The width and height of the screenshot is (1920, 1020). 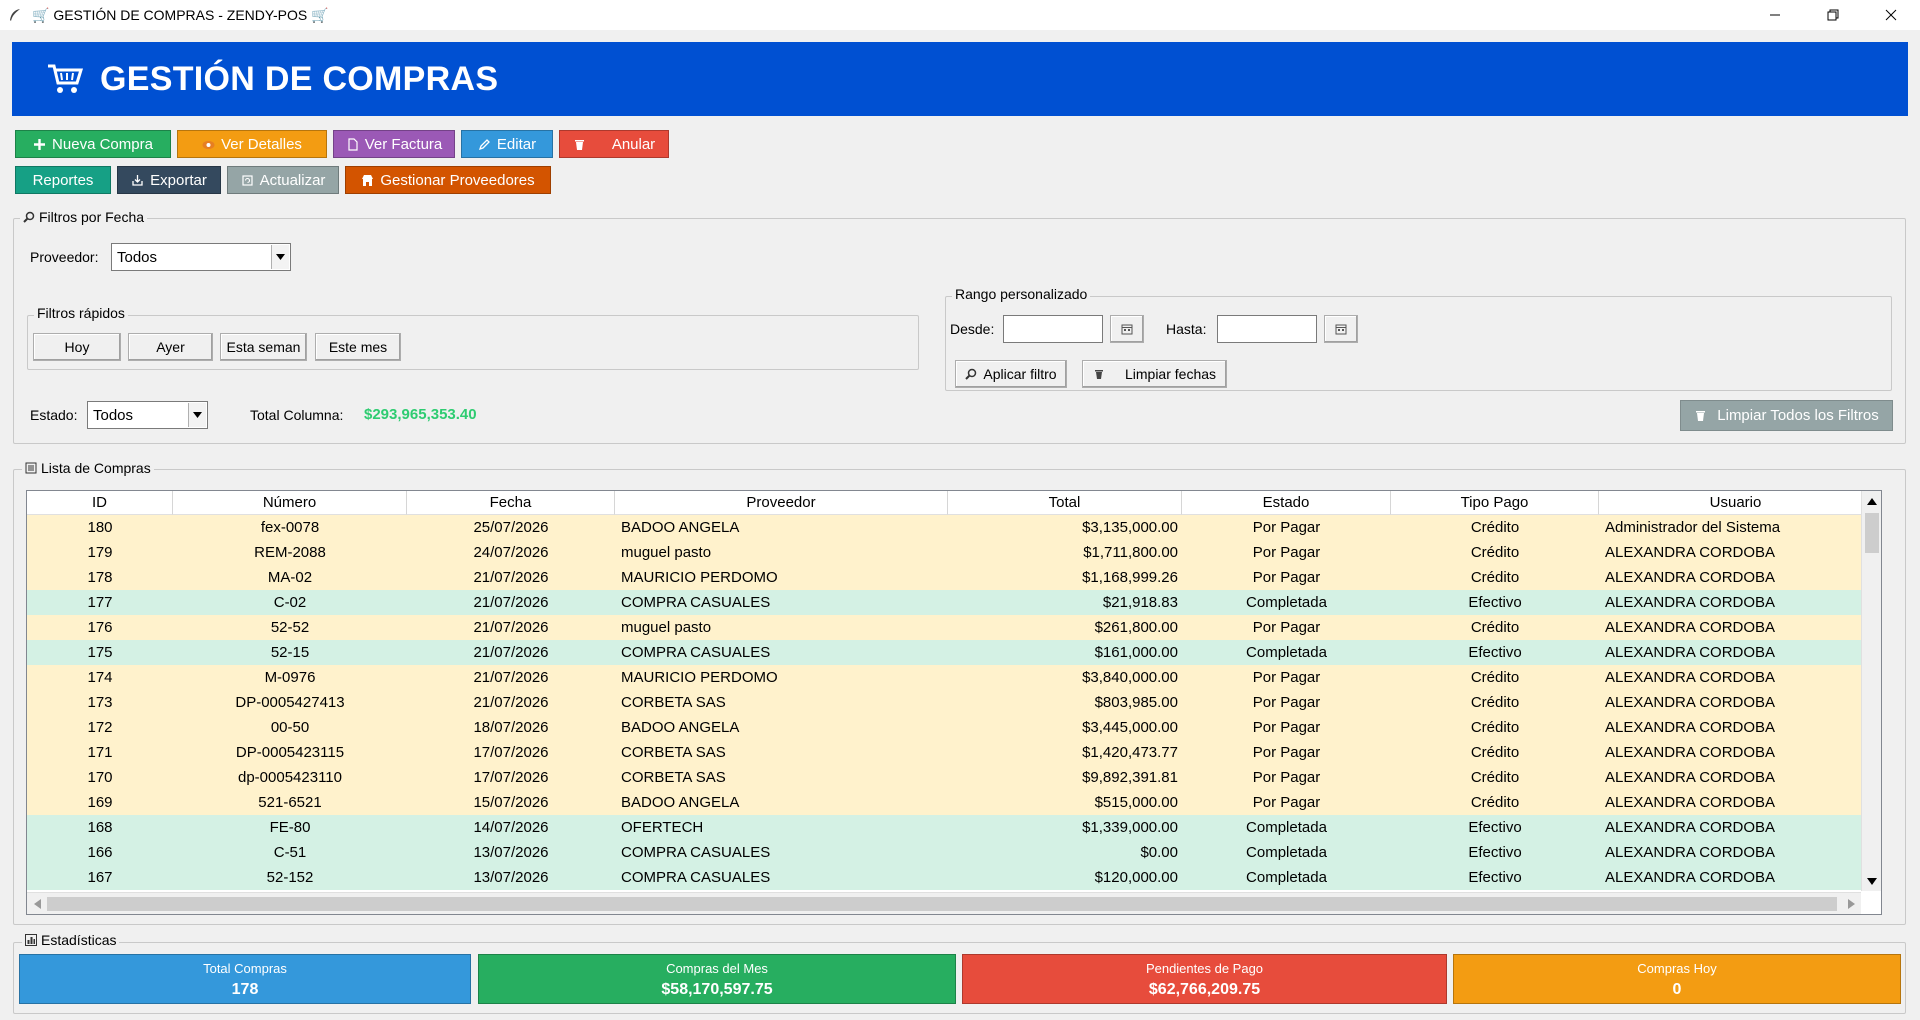 What do you see at coordinates (1495, 503) in the screenshot?
I see `column-header-tipo-pago: Tipo Pago` at bounding box center [1495, 503].